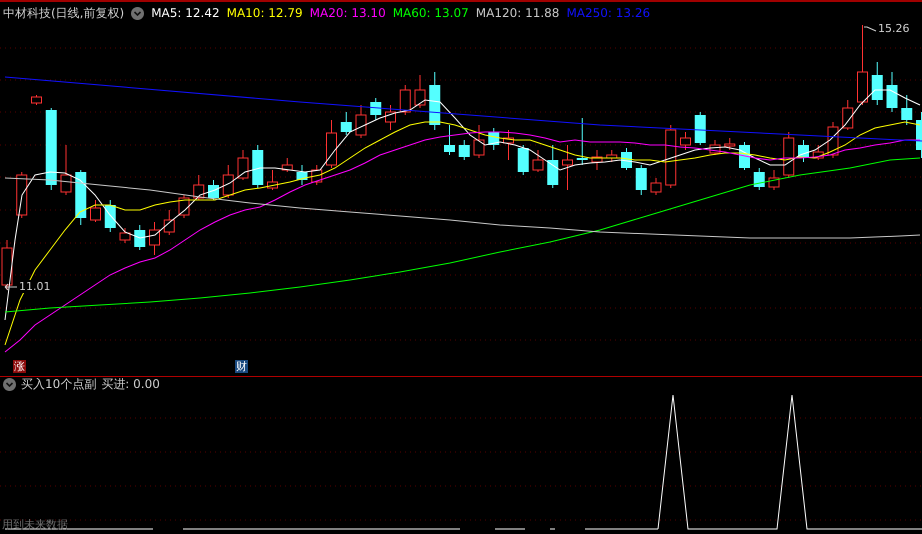 This screenshot has width=922, height=534. Describe the element at coordinates (348, 13) in the screenshot. I see `moving-average-label: MA20: 13.10` at that location.